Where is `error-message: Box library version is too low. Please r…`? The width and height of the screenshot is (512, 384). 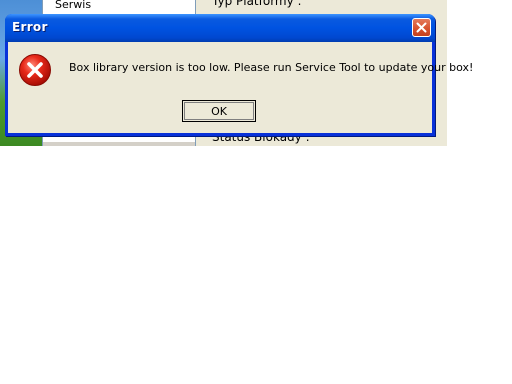
error-message: Box library version is too low. Please r… is located at coordinates (271, 67).